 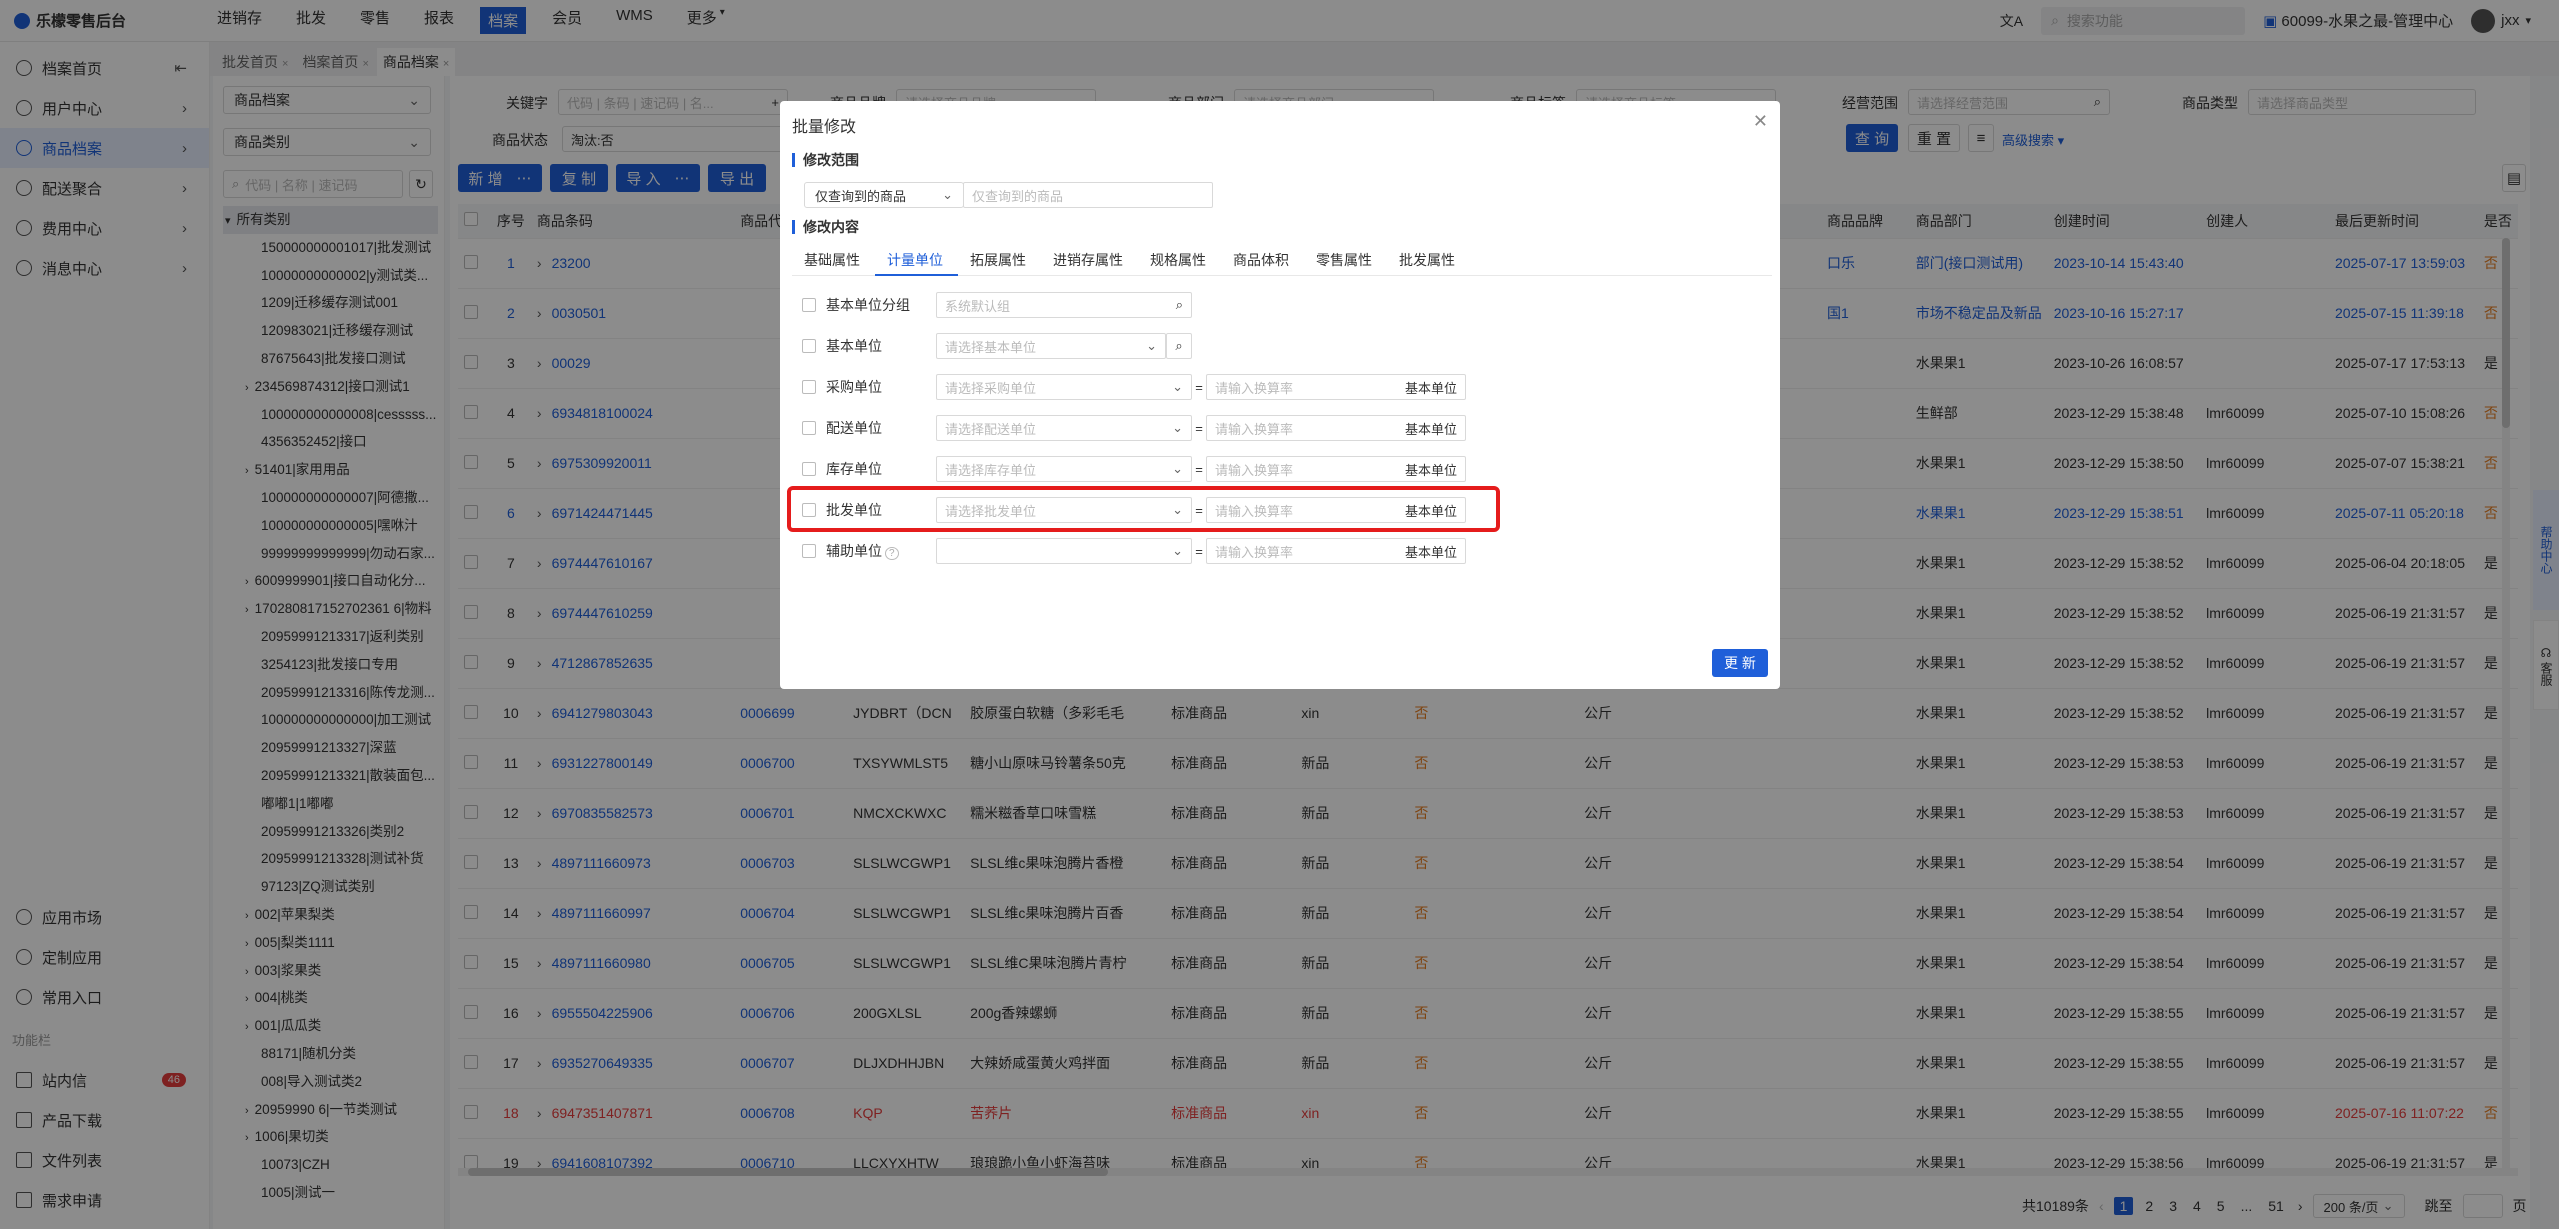 What do you see at coordinates (1760, 121) in the screenshot?
I see `close-icon: ✕` at bounding box center [1760, 121].